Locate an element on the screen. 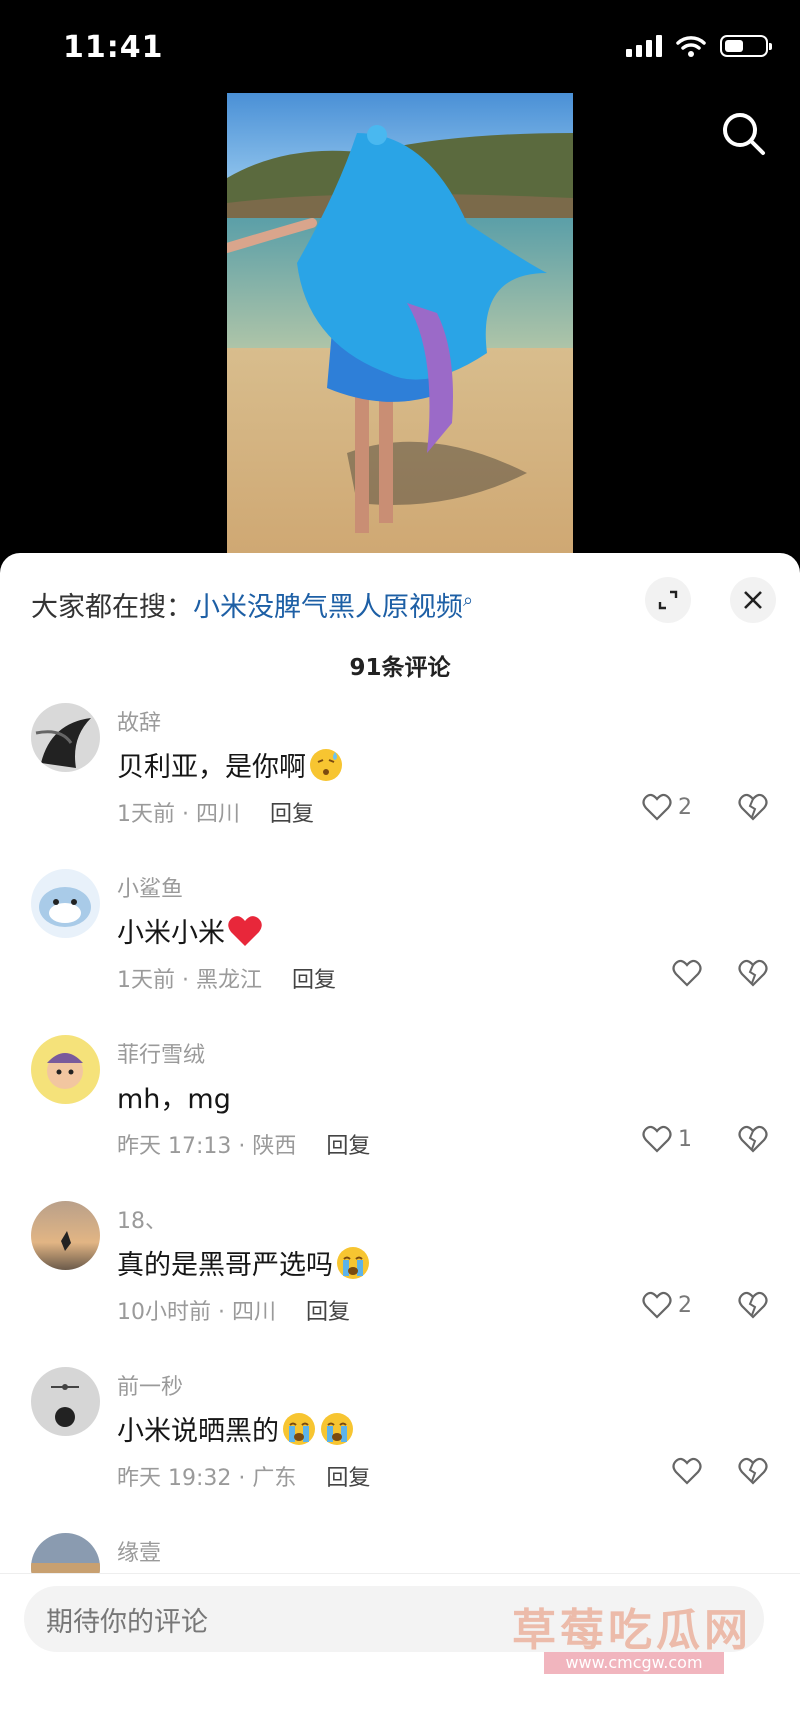 This screenshot has width=800, height=1732. comment-meta: 昨天 19:32 · 广东 回复 is located at coordinates (243, 1476).